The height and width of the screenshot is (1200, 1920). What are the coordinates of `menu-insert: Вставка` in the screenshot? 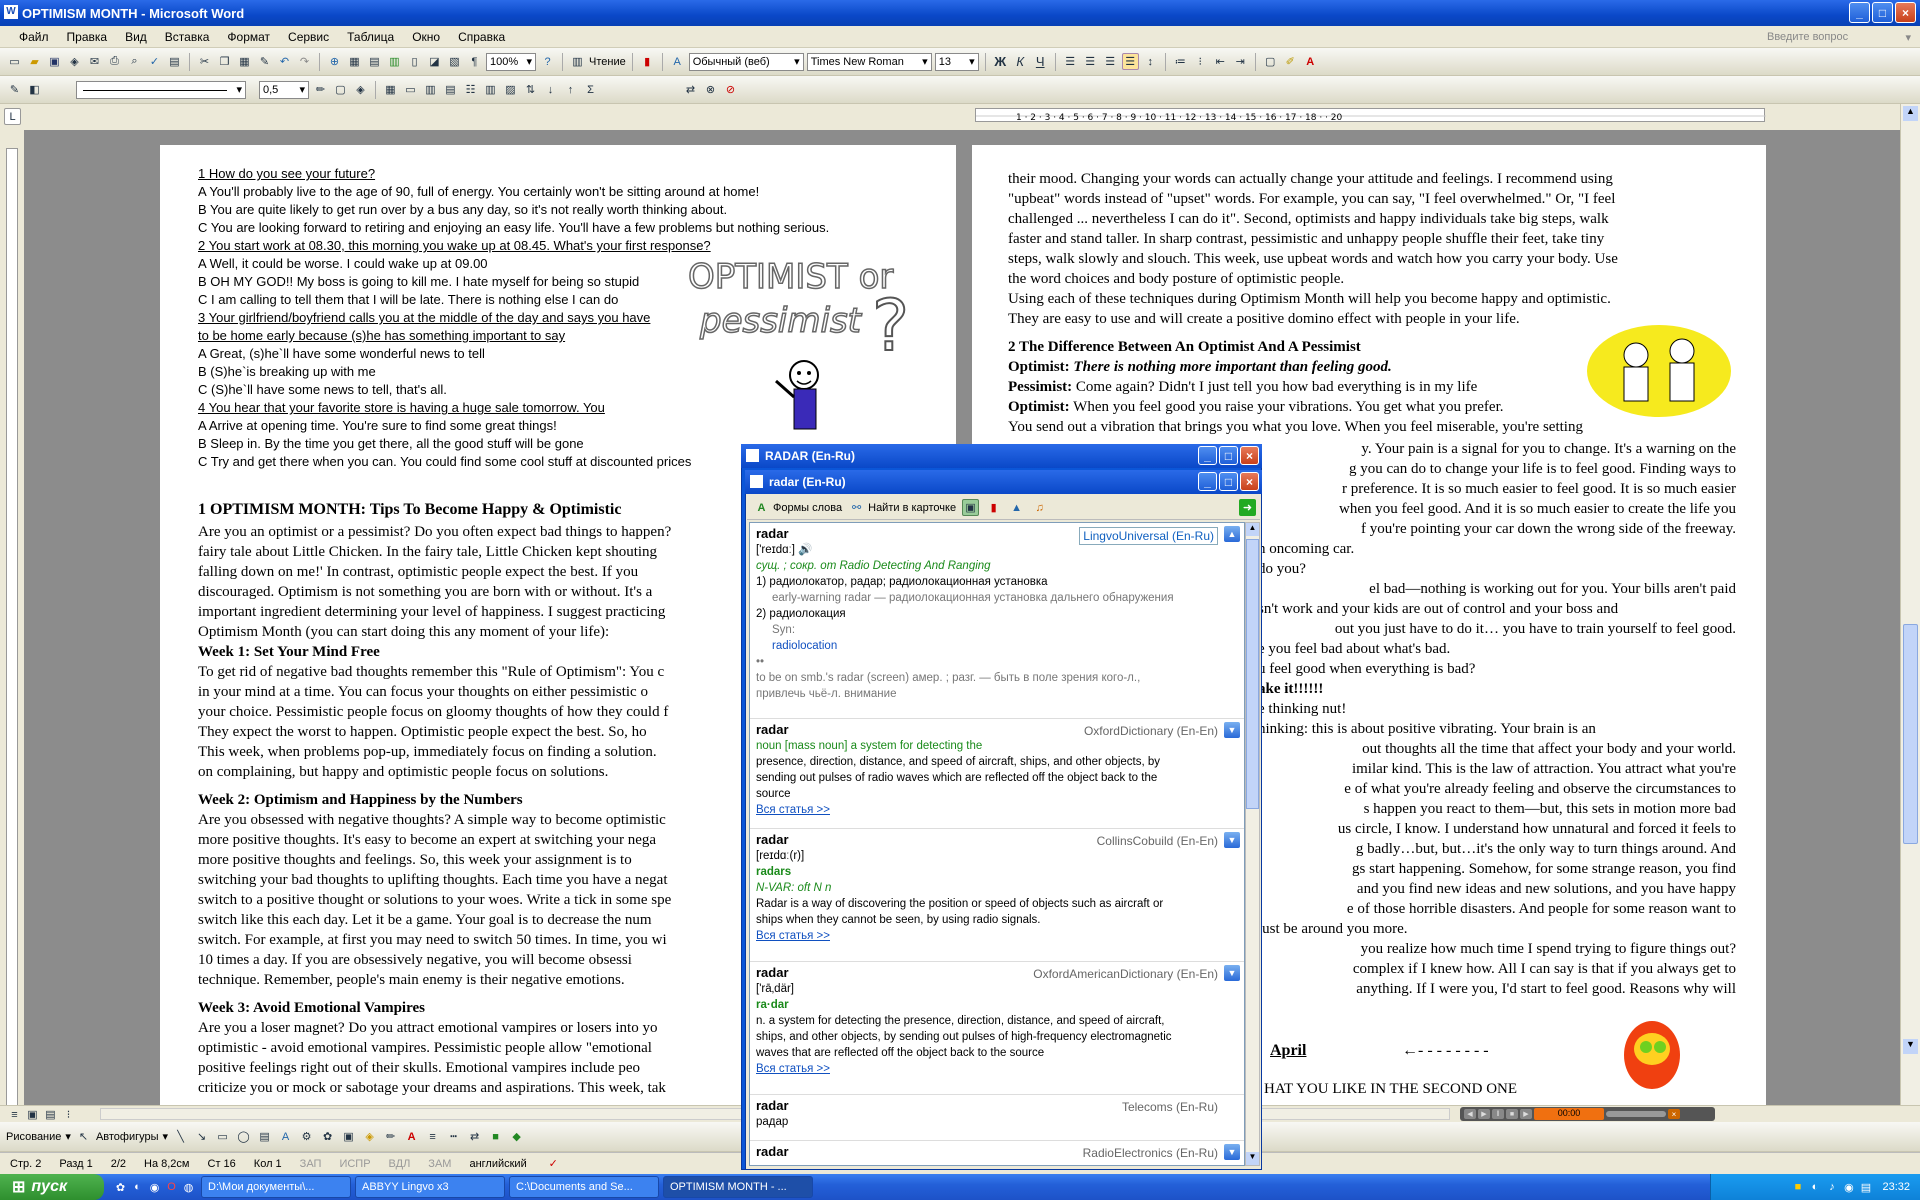 It's located at (187, 37).